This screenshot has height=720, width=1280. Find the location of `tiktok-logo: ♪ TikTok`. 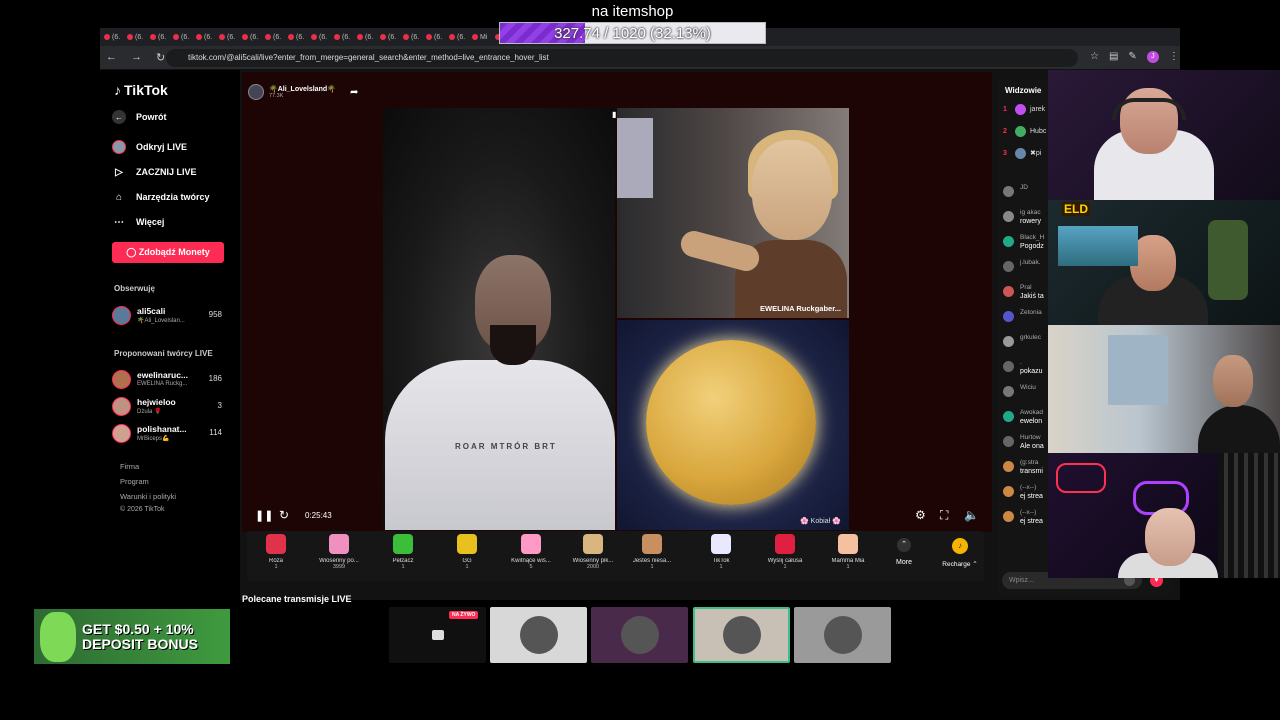

tiktok-logo: ♪ TikTok is located at coordinates (141, 90).